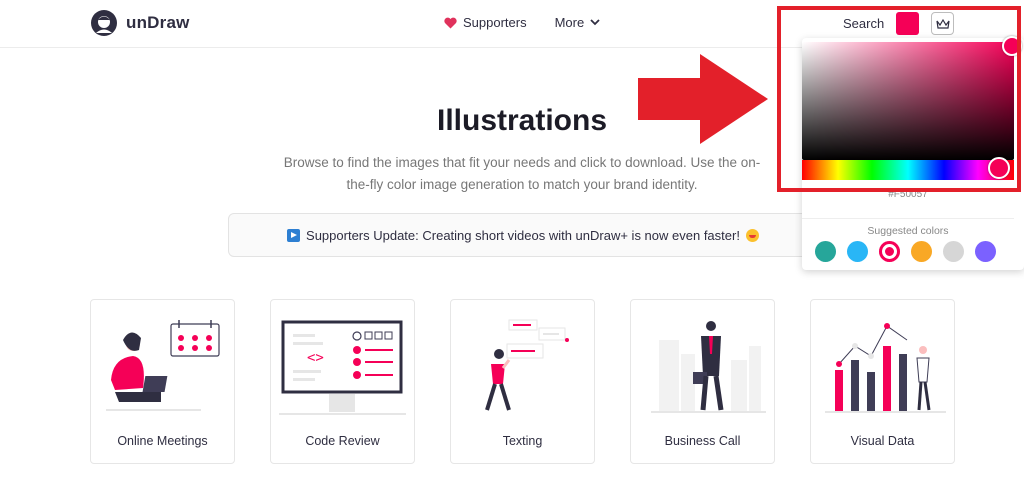 Image resolution: width=1024 pixels, height=482 pixels. I want to click on illustration-card-online-meetings: Online Meetings, so click(162, 381).